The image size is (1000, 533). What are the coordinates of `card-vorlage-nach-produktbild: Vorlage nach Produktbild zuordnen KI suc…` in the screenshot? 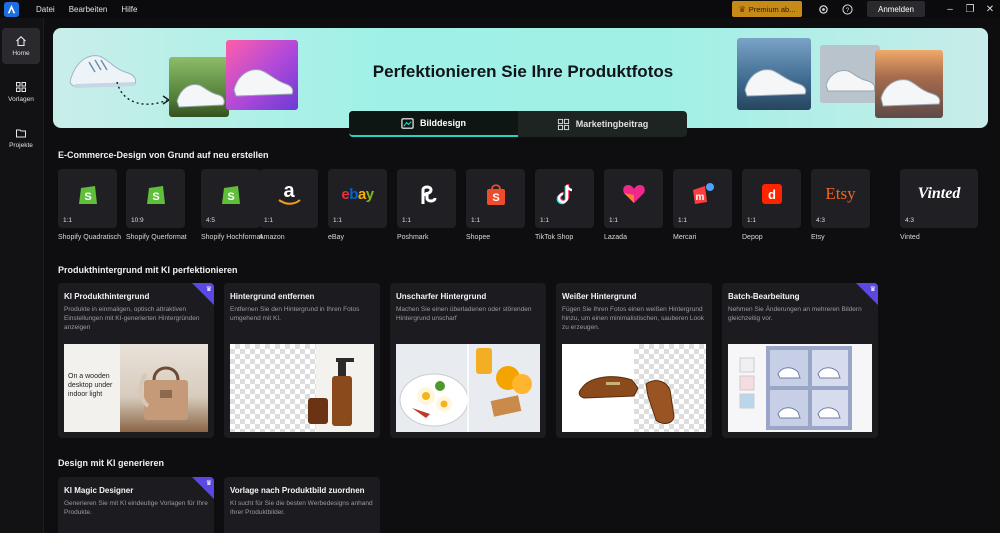 It's located at (302, 505).